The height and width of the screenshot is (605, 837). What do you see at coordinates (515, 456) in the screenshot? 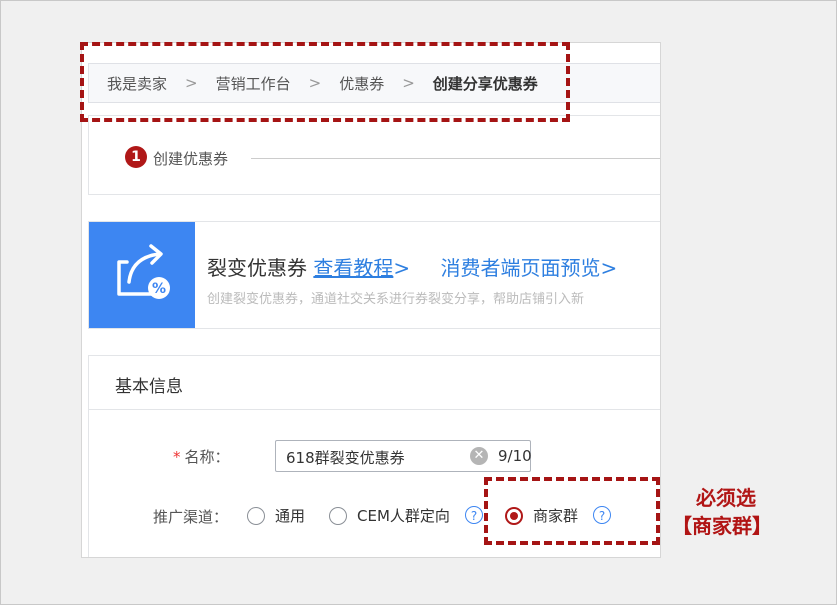
I see `name-char-count: 9/10` at bounding box center [515, 456].